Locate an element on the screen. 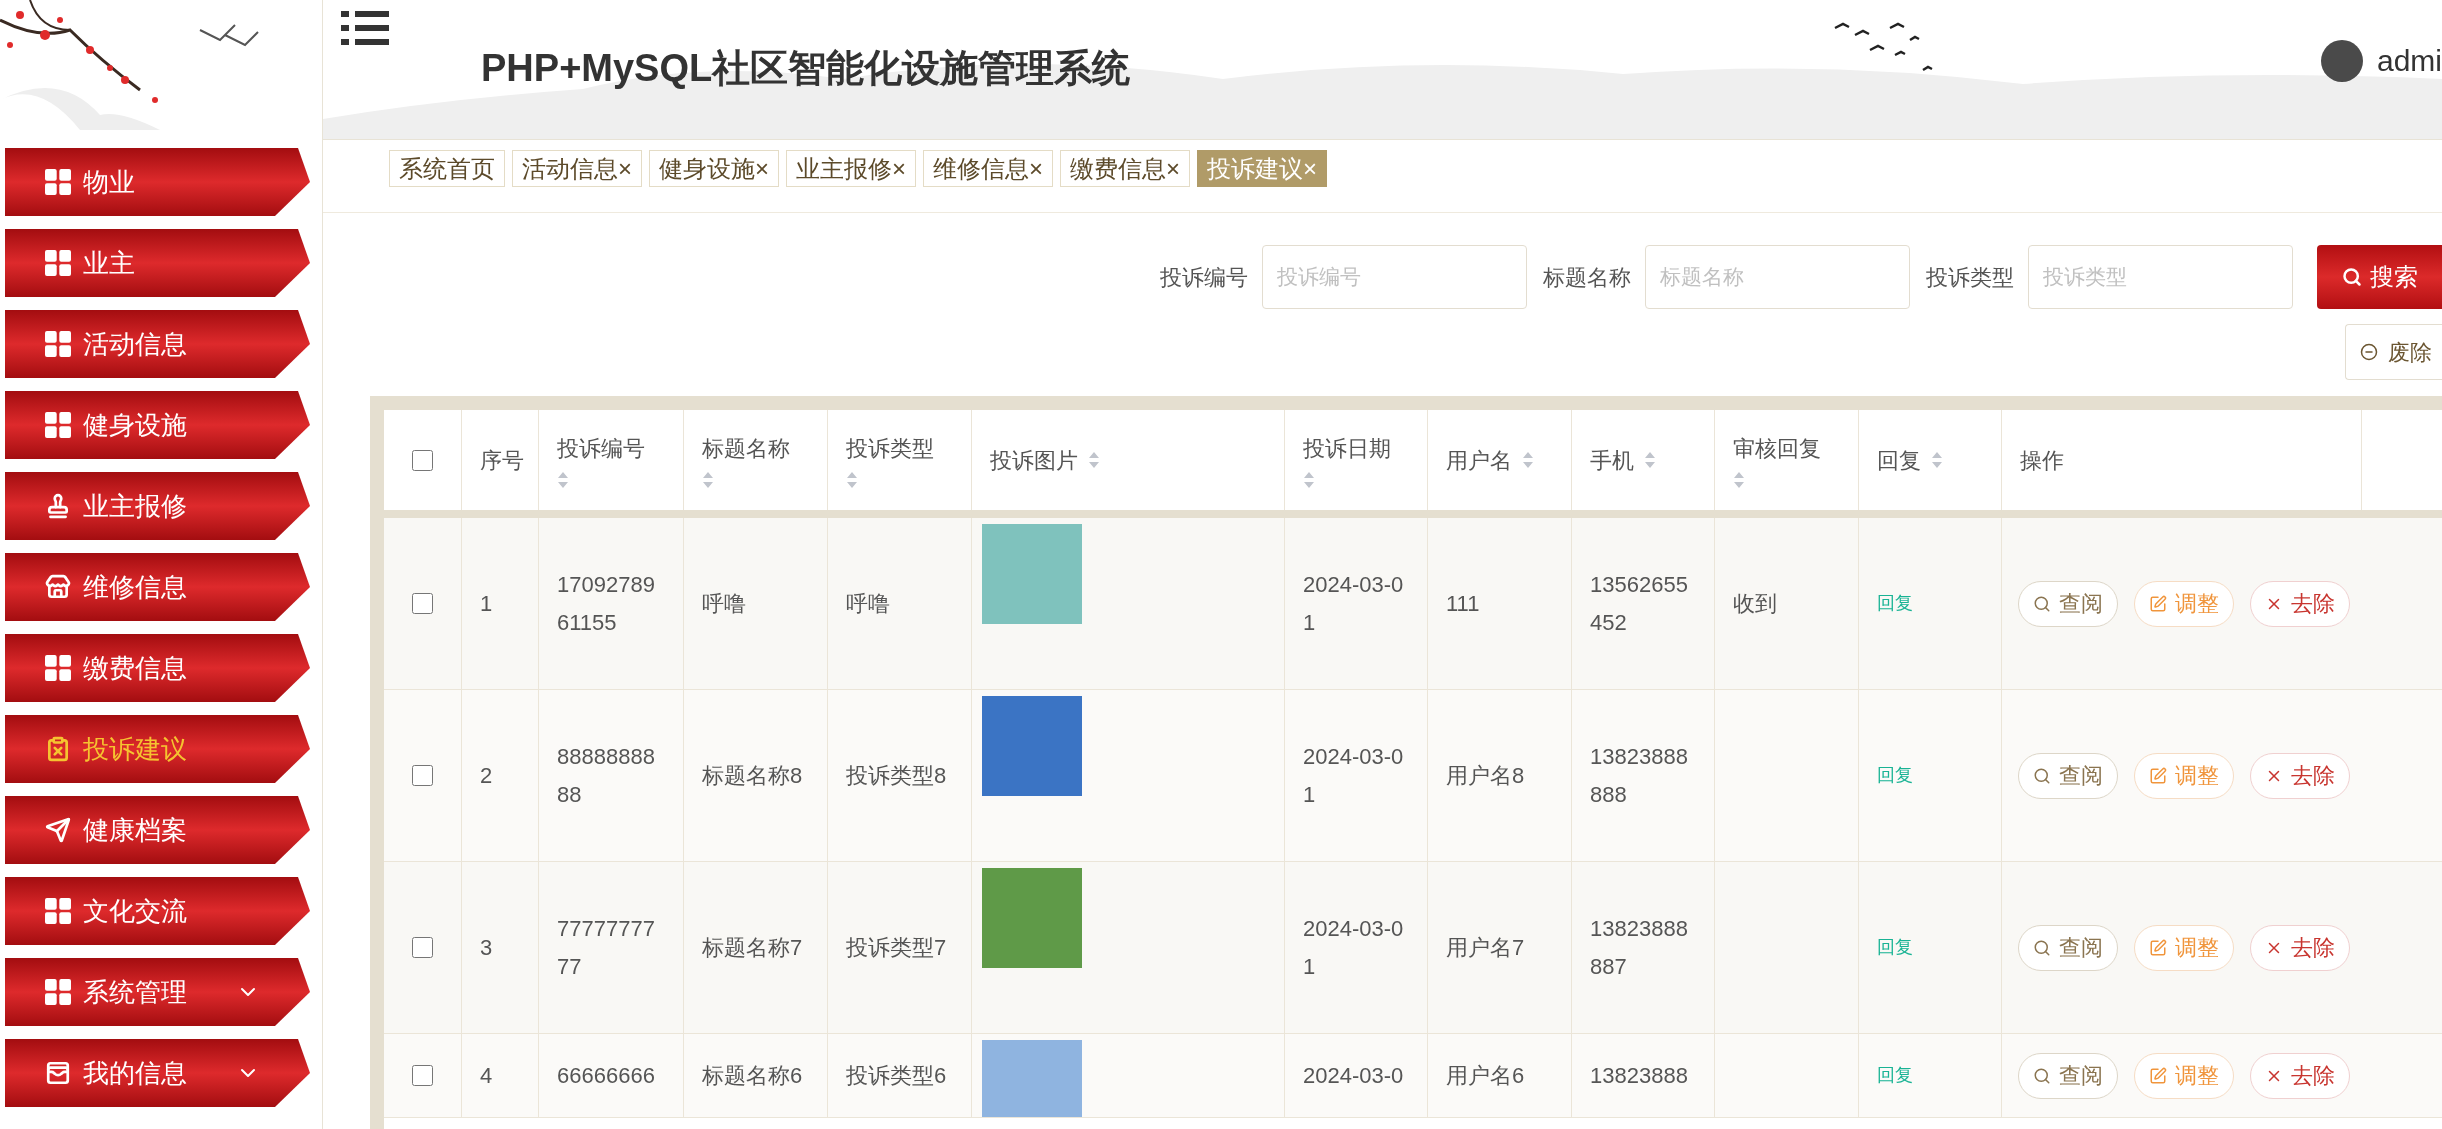 The height and width of the screenshot is (1129, 2442). tab: 系统首页 is located at coordinates (447, 168).